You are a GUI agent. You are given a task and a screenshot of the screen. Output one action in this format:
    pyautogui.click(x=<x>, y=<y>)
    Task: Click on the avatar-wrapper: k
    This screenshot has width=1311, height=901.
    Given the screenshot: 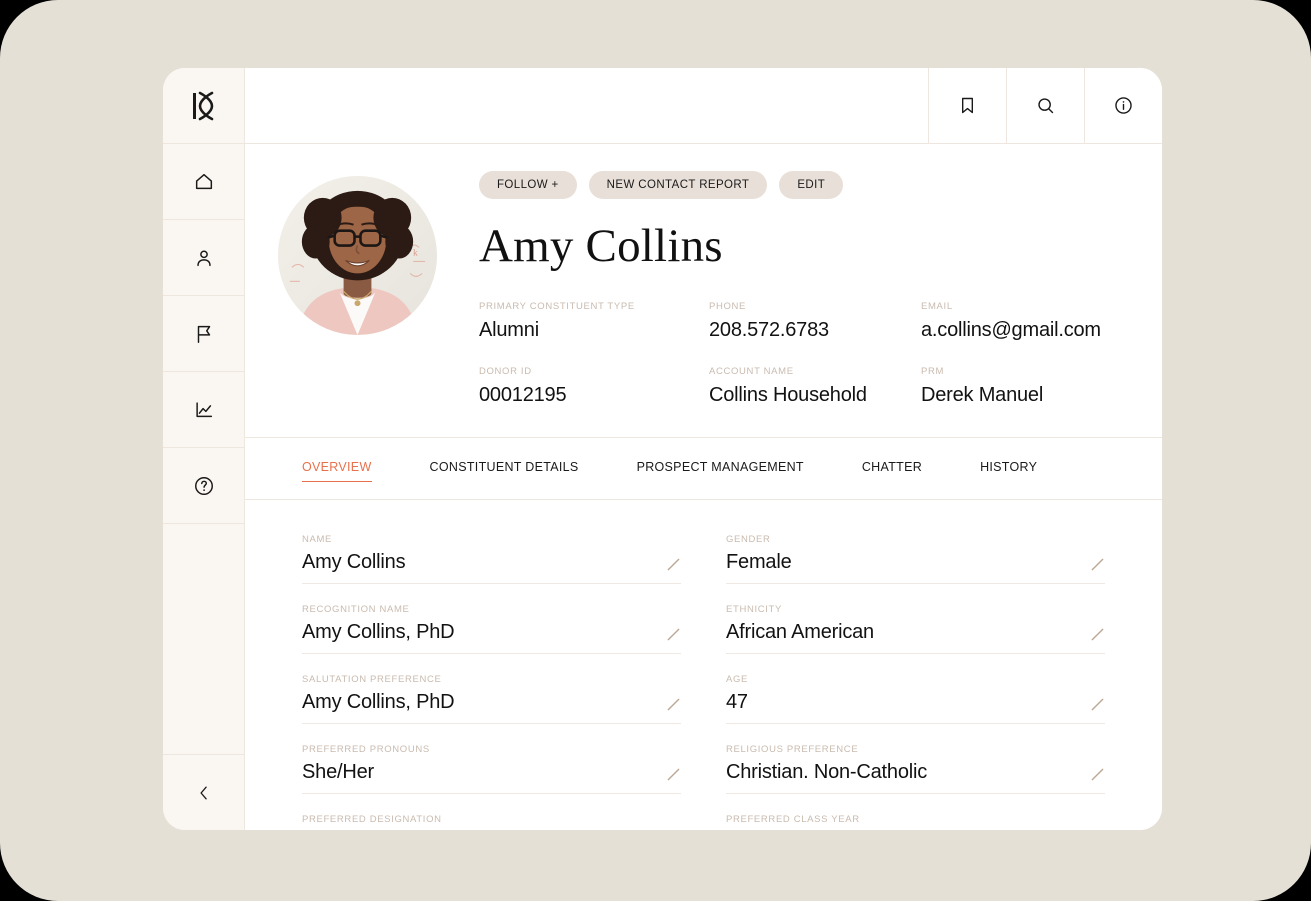 What is the action you would take?
    pyautogui.click(x=341, y=287)
    